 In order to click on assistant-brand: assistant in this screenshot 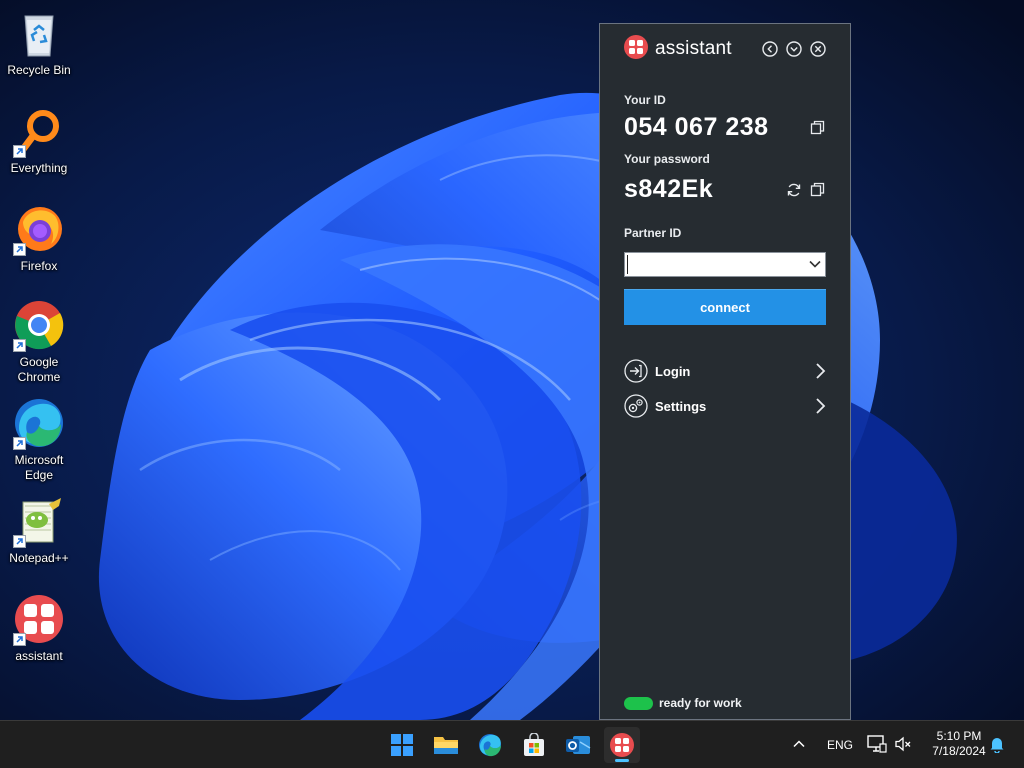, I will do `click(678, 49)`.